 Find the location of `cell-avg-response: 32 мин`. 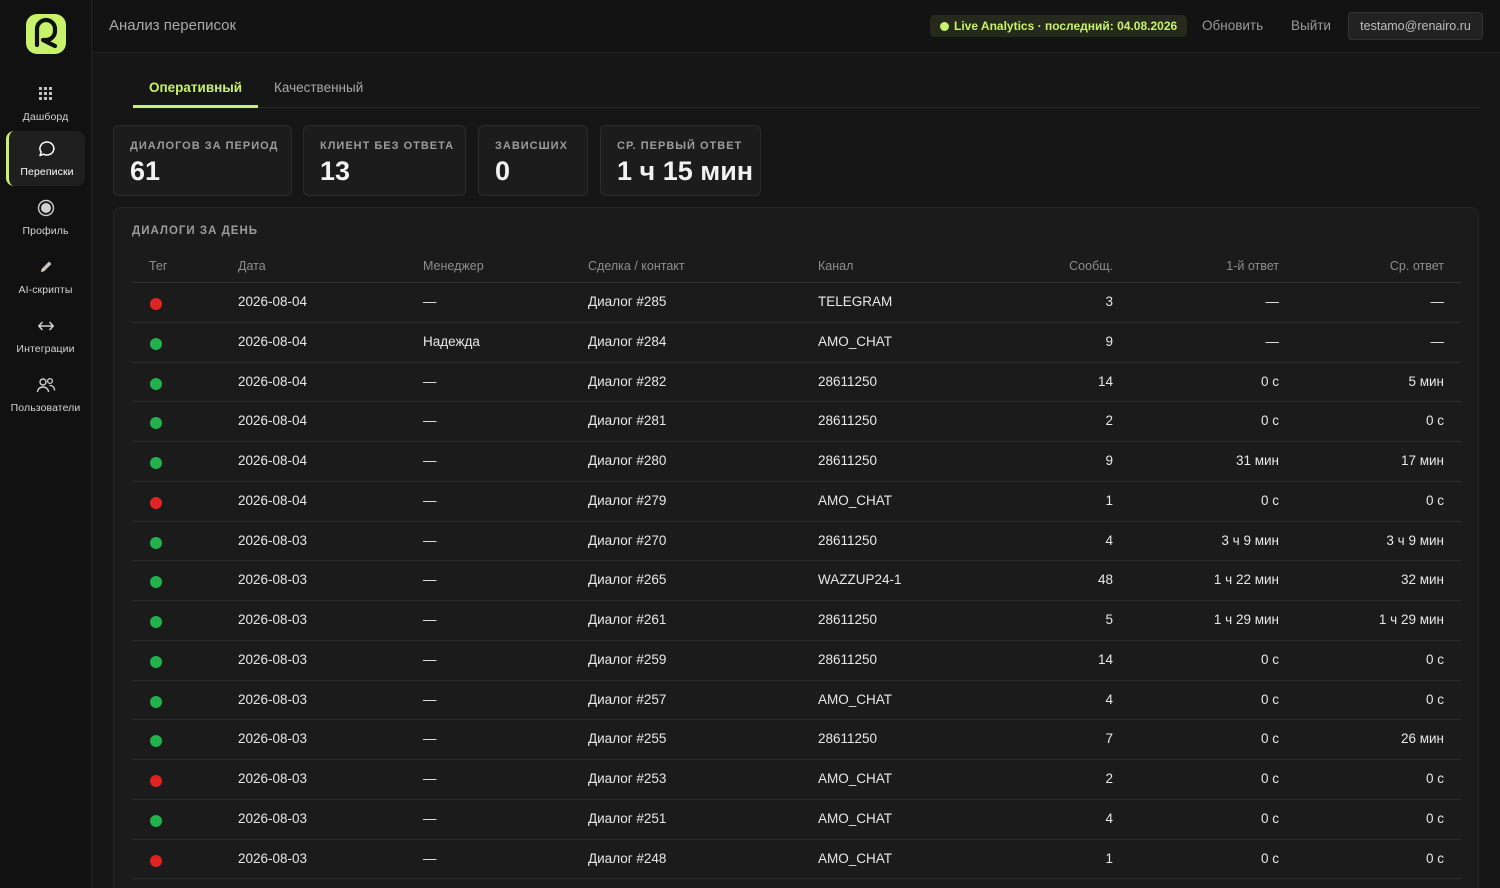

cell-avg-response: 32 мин is located at coordinates (1422, 580).